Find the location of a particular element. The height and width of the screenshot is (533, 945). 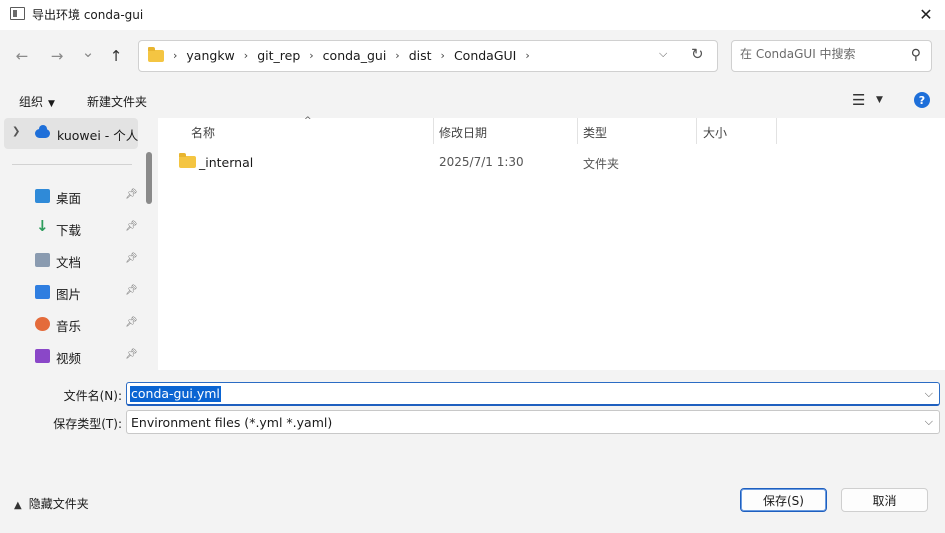

sidebar-item-music: 音乐 📌︎ is located at coordinates (71, 324).